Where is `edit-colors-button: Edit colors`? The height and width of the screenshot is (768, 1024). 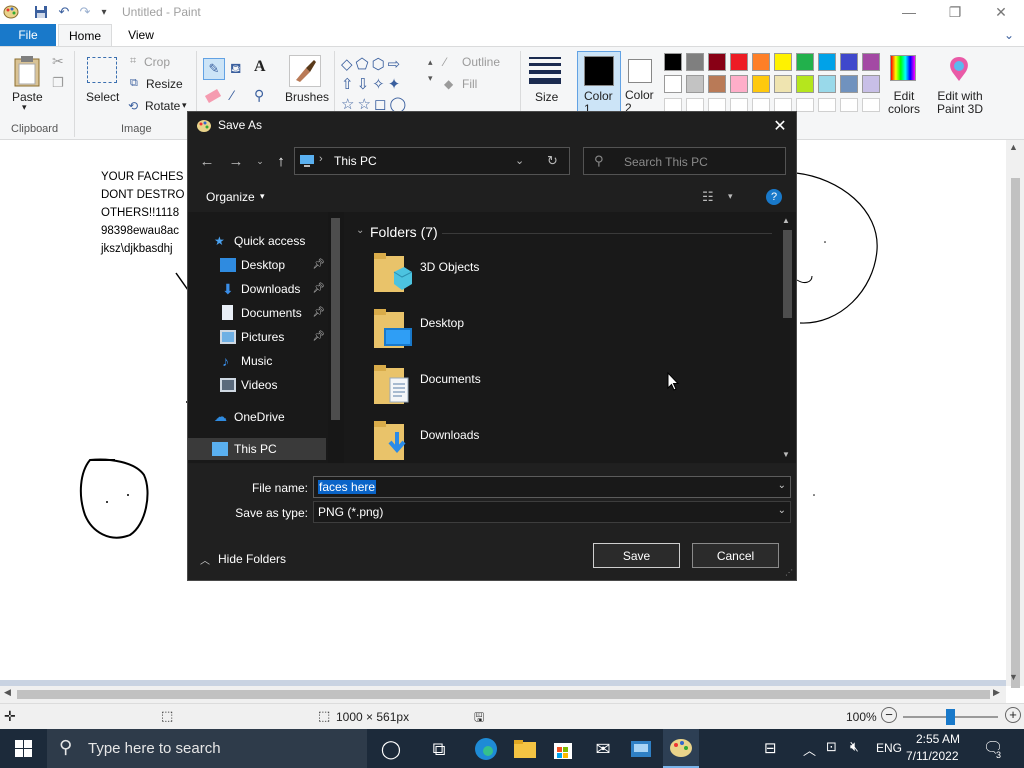 edit-colors-button: Edit colors is located at coordinates (904, 103).